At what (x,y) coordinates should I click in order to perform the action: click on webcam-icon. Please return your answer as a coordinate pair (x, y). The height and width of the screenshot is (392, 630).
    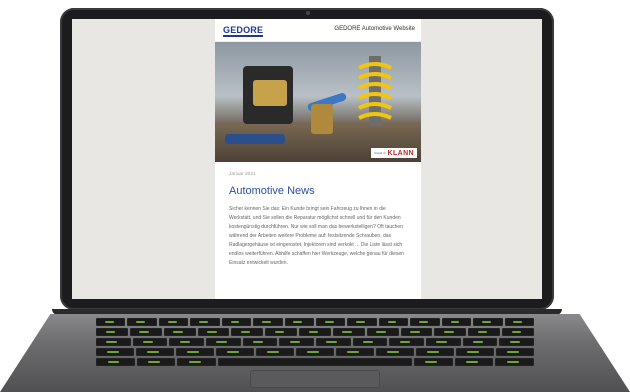
    Looking at the image, I should click on (308, 13).